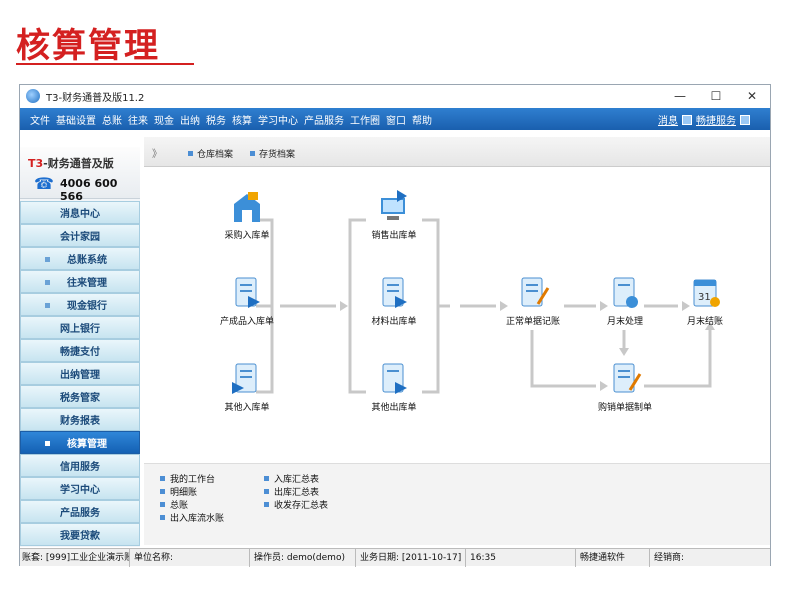  What do you see at coordinates (705, 293) in the screenshot?
I see `calendar-icon: 31` at bounding box center [705, 293].